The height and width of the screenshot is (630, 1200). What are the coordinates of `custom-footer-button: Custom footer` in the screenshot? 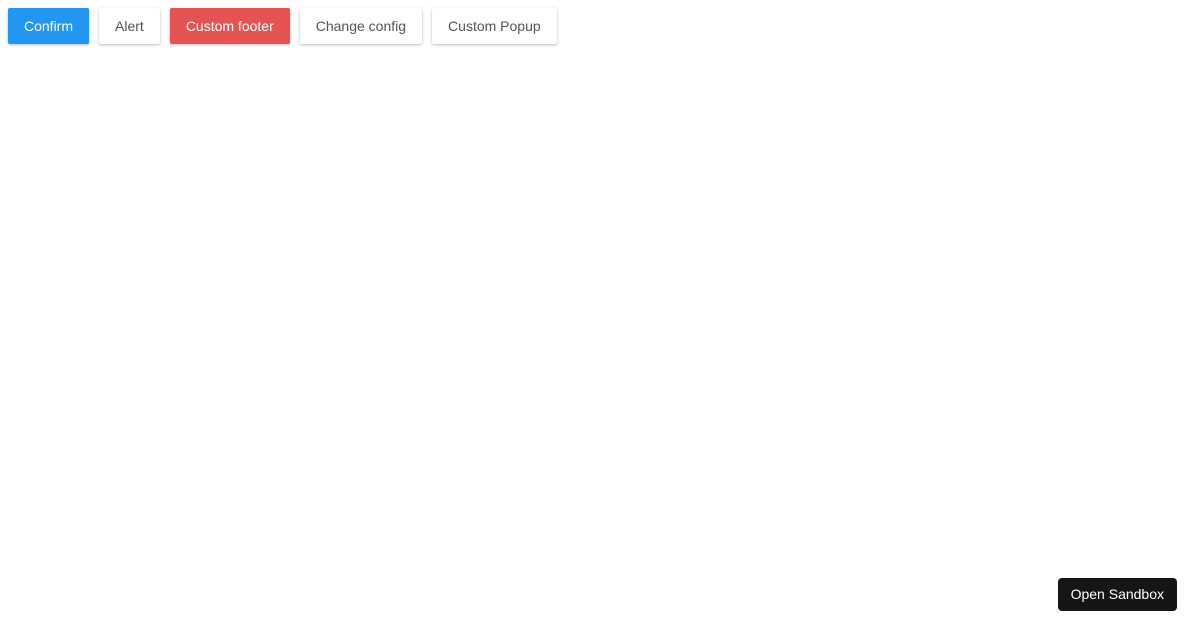 It's located at (229, 26).